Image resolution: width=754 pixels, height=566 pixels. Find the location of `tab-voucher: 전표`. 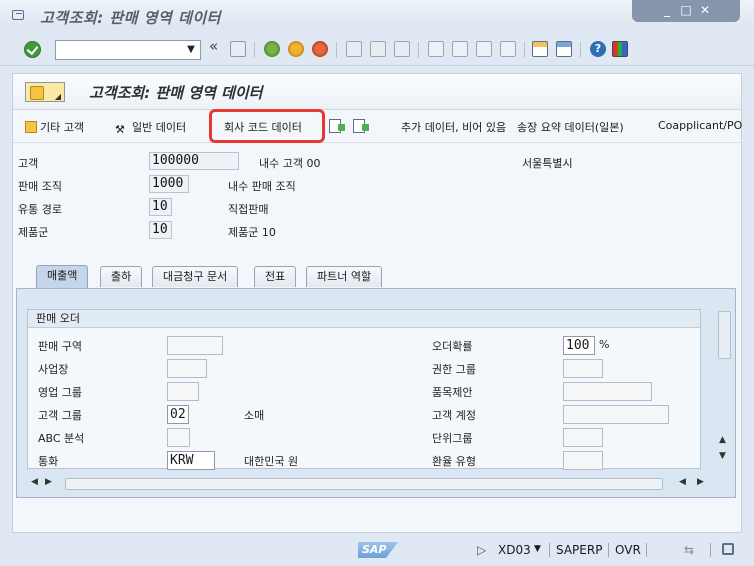

tab-voucher: 전표 is located at coordinates (275, 276).